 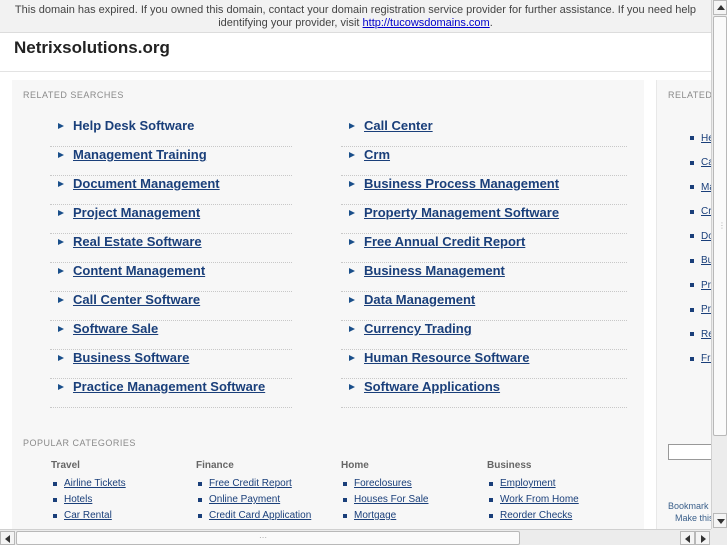 I want to click on category-link: Free Credit Report, so click(x=253, y=483).